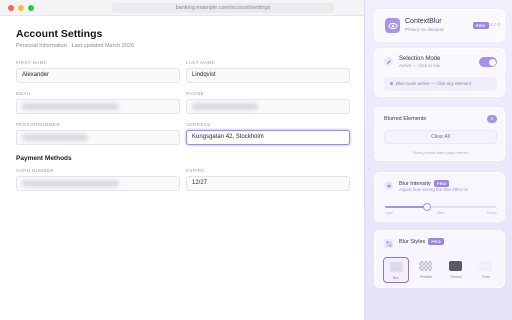 The width and height of the screenshot is (512, 320). I want to click on last-name-label: LAST NAME, so click(201, 62).